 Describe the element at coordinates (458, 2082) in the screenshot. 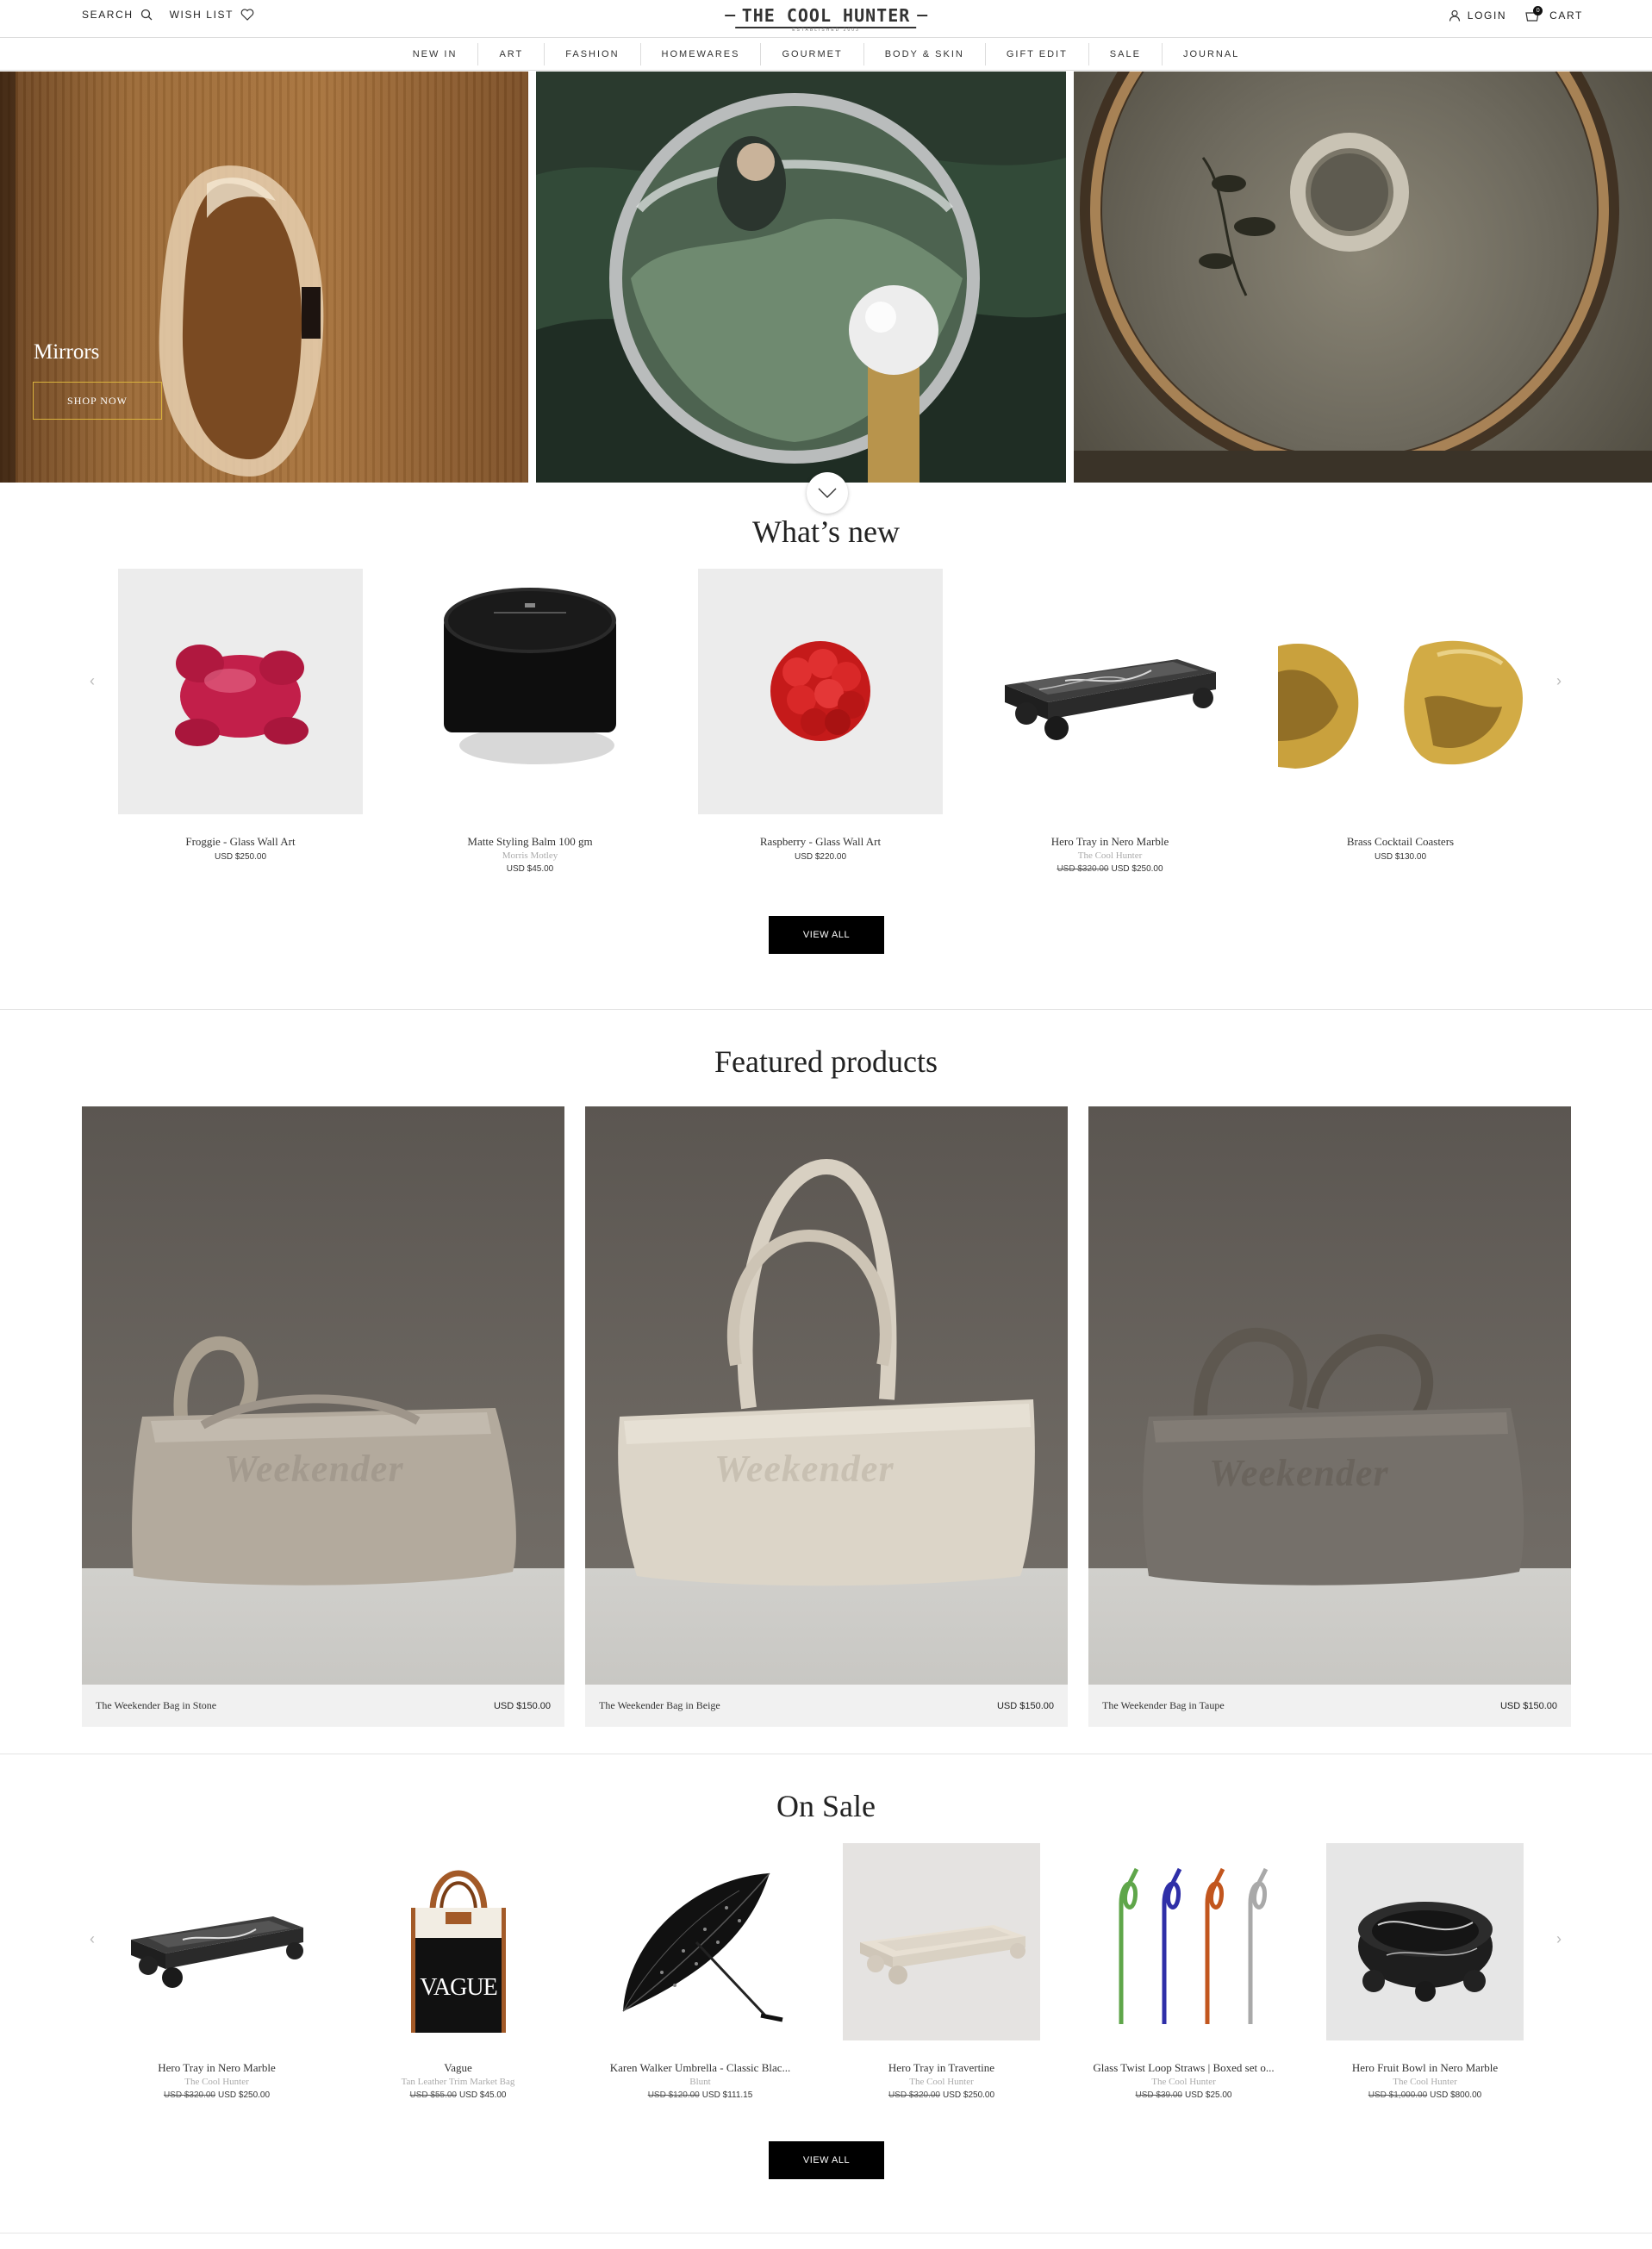

I see `product-vendor: Tan Leather Trim Market Bag` at that location.